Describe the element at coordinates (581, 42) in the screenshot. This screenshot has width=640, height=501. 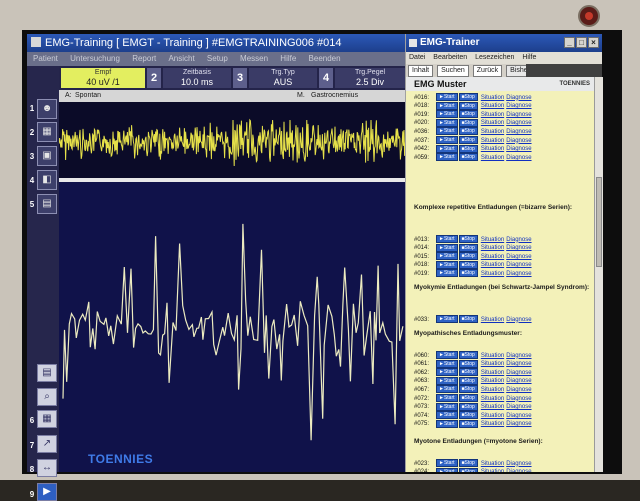
I see `maximize-icon: □` at that location.